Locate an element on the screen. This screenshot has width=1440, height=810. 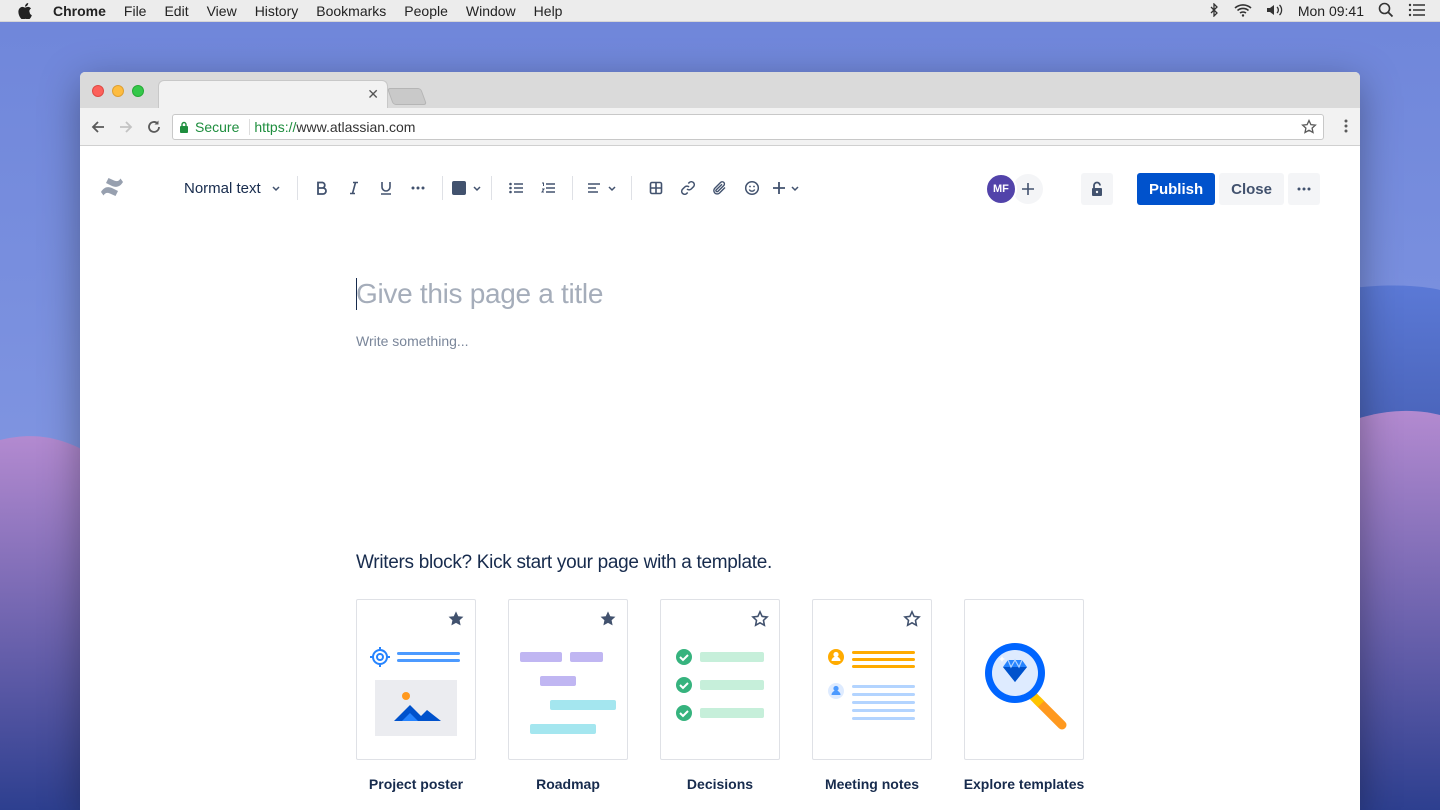
template-label-project-poster: Project poster is located at coordinates (416, 784).